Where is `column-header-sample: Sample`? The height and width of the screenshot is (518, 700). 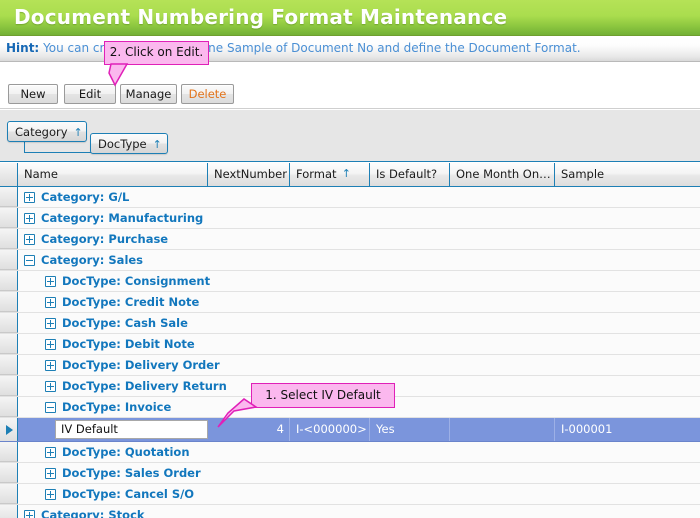 column-header-sample: Sample is located at coordinates (627, 174).